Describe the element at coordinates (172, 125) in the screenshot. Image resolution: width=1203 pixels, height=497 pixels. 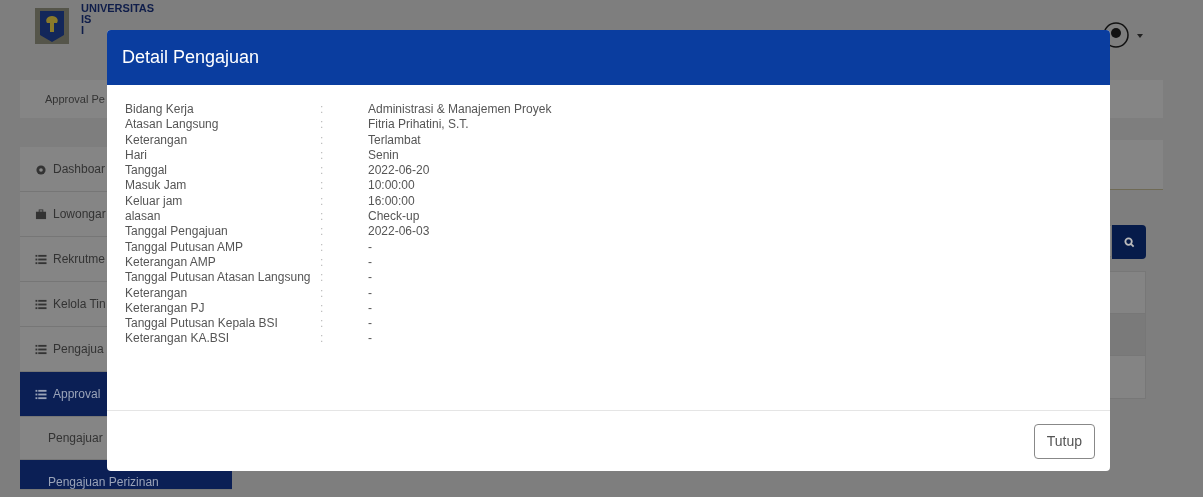
I see `field-label: Atasan Langsung` at that location.